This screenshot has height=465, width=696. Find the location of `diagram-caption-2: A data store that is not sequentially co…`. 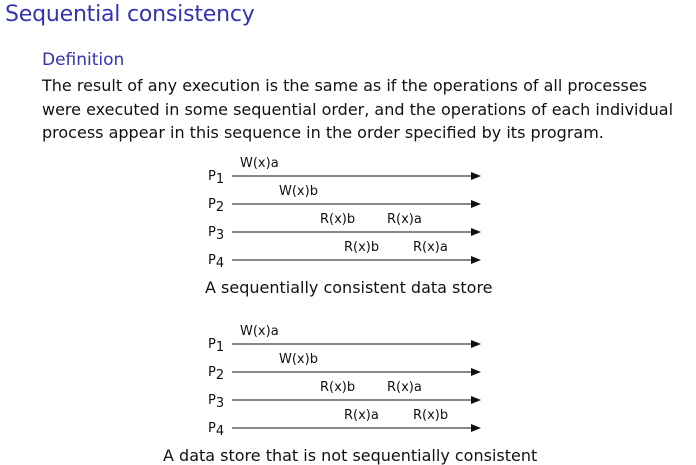

diagram-caption-2: A data store that is not sequentially co… is located at coordinates (350, 455).